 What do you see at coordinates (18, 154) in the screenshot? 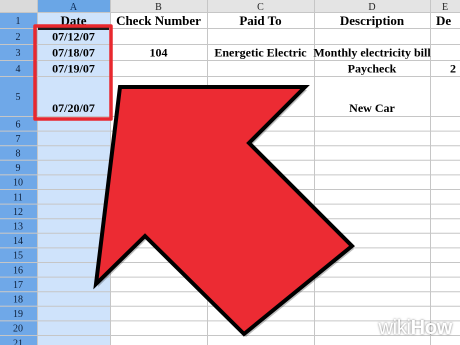
I see `row-number-8: 8` at bounding box center [18, 154].